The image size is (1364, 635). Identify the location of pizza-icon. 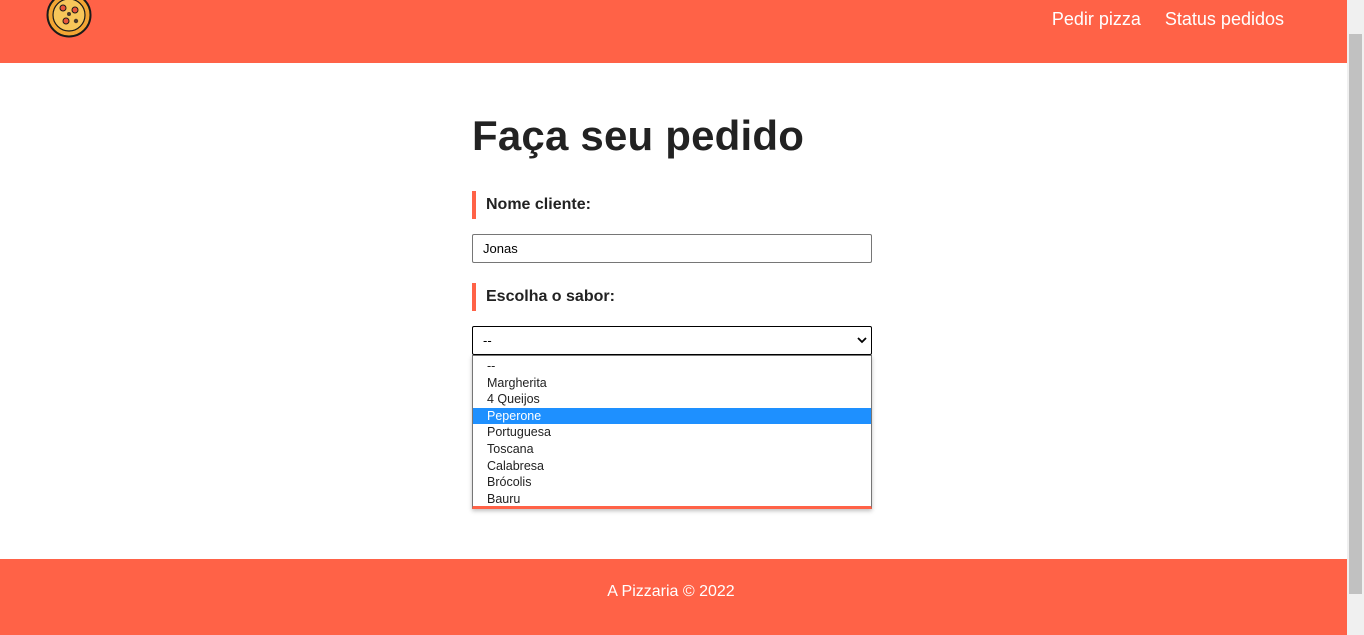
(69, 19).